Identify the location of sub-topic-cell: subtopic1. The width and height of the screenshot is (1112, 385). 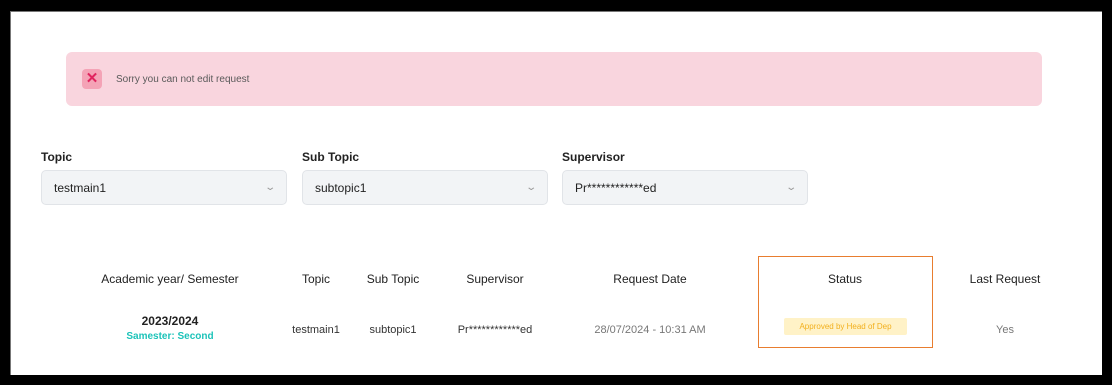
(393, 330).